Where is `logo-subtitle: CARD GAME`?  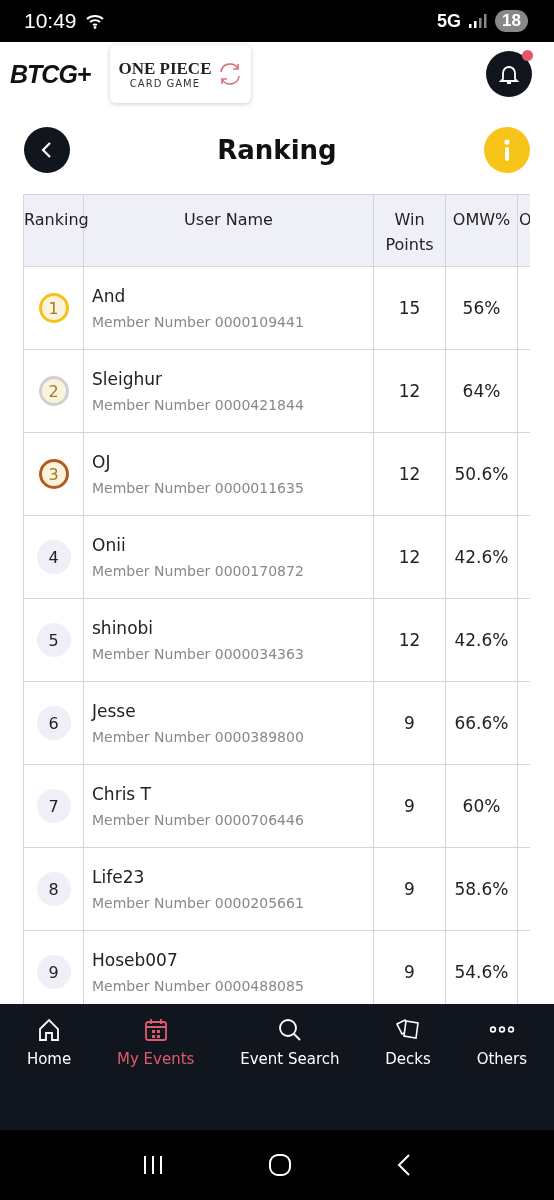
logo-subtitle: CARD GAME is located at coordinates (165, 83).